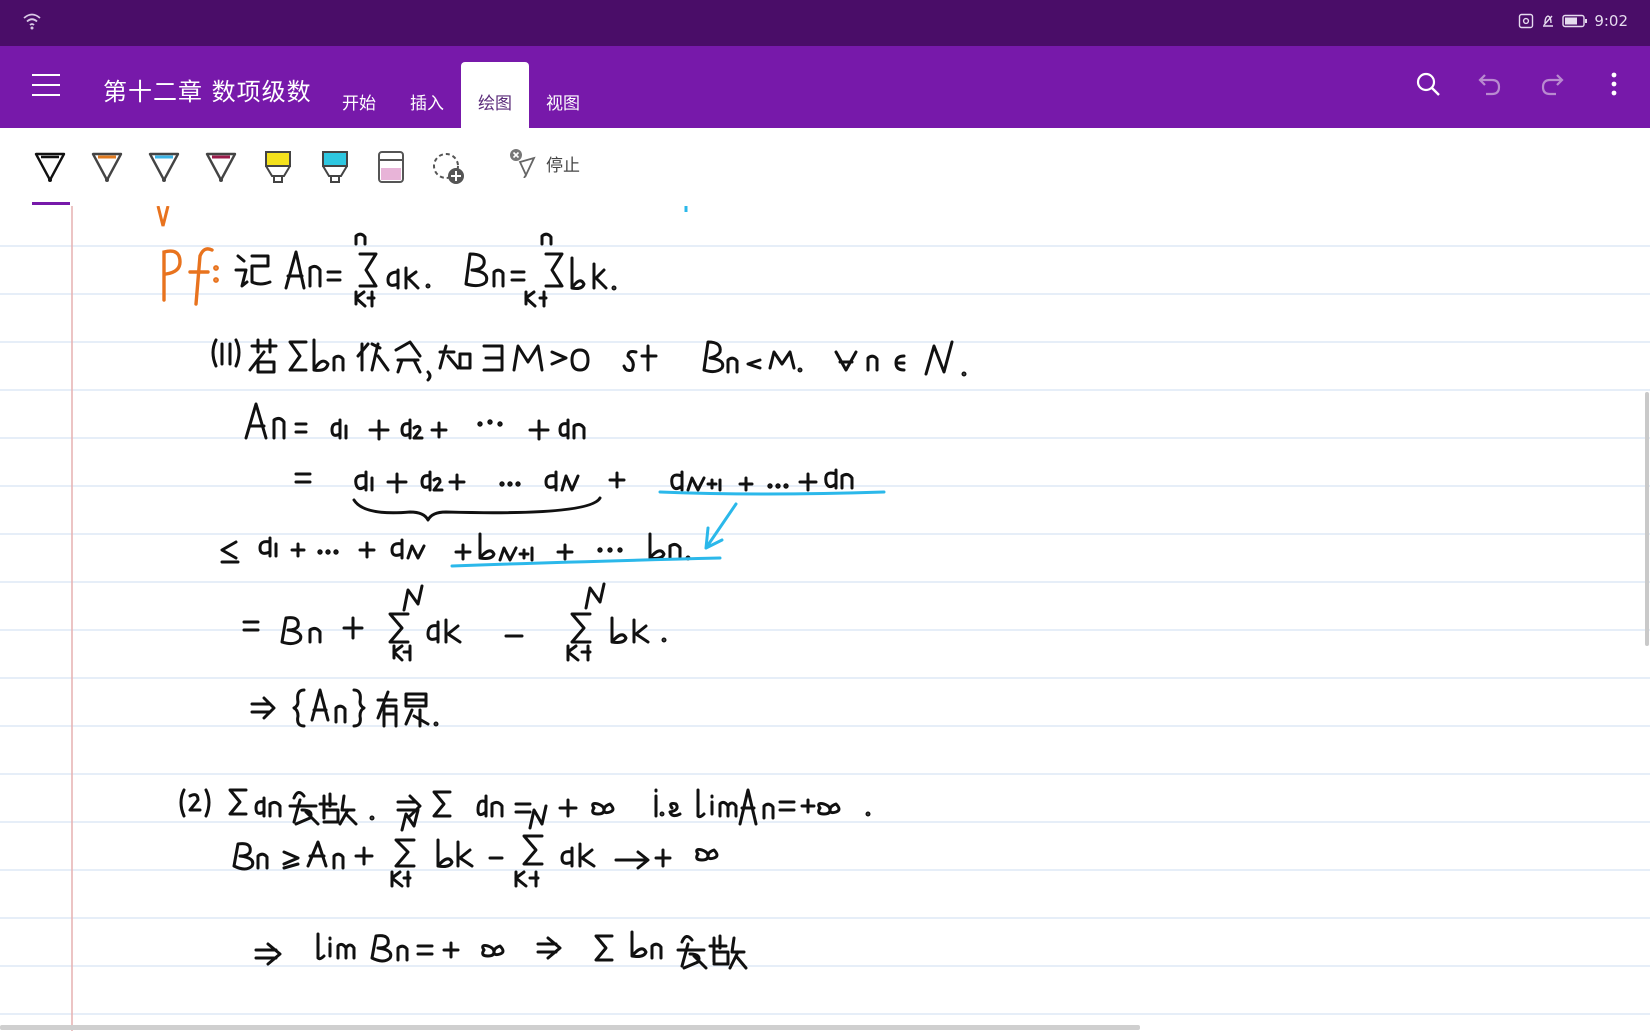  What do you see at coordinates (278, 168) in the screenshot?
I see `yellow-highlighter-icon` at bounding box center [278, 168].